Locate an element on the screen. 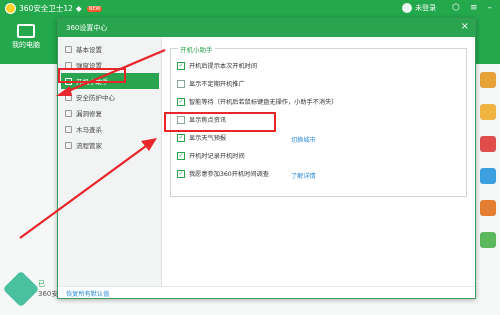 The width and height of the screenshot is (500, 315). shield-icon is located at coordinates (68, 97).